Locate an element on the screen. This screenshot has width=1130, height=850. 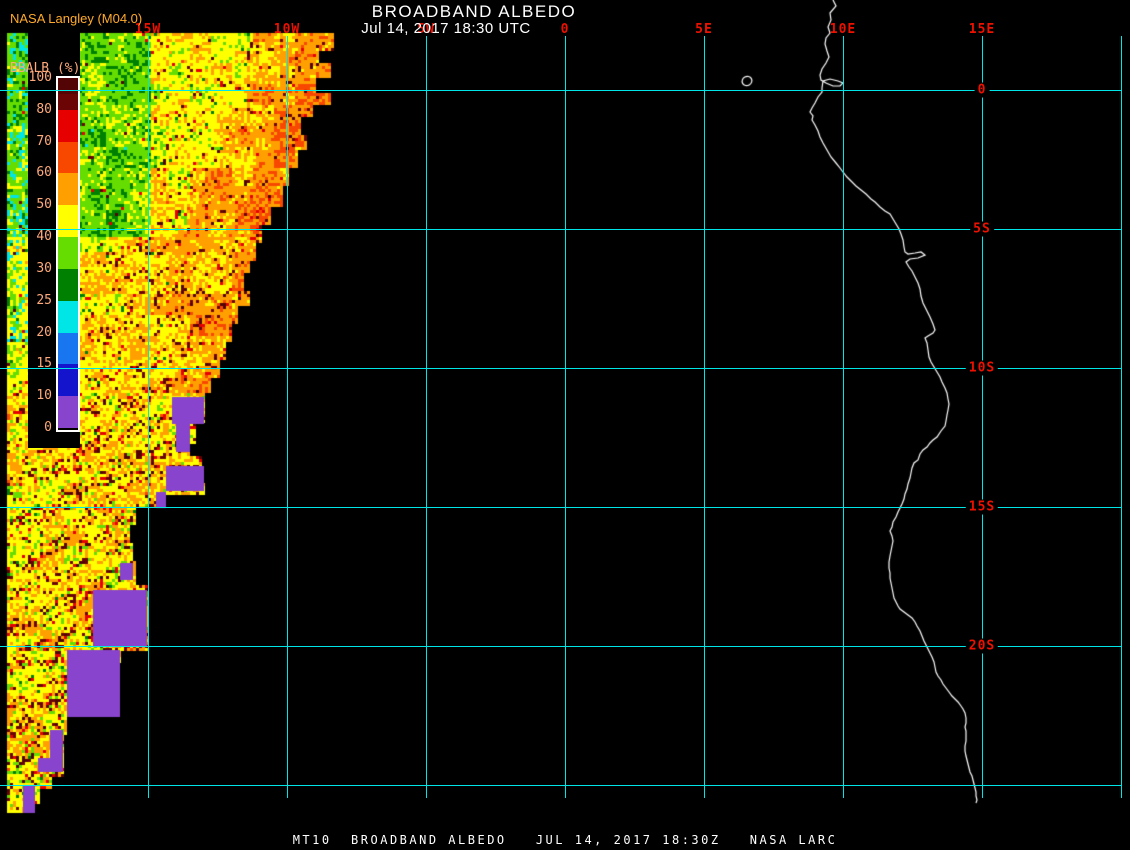
longitude-label: 0 is located at coordinates (565, 29).